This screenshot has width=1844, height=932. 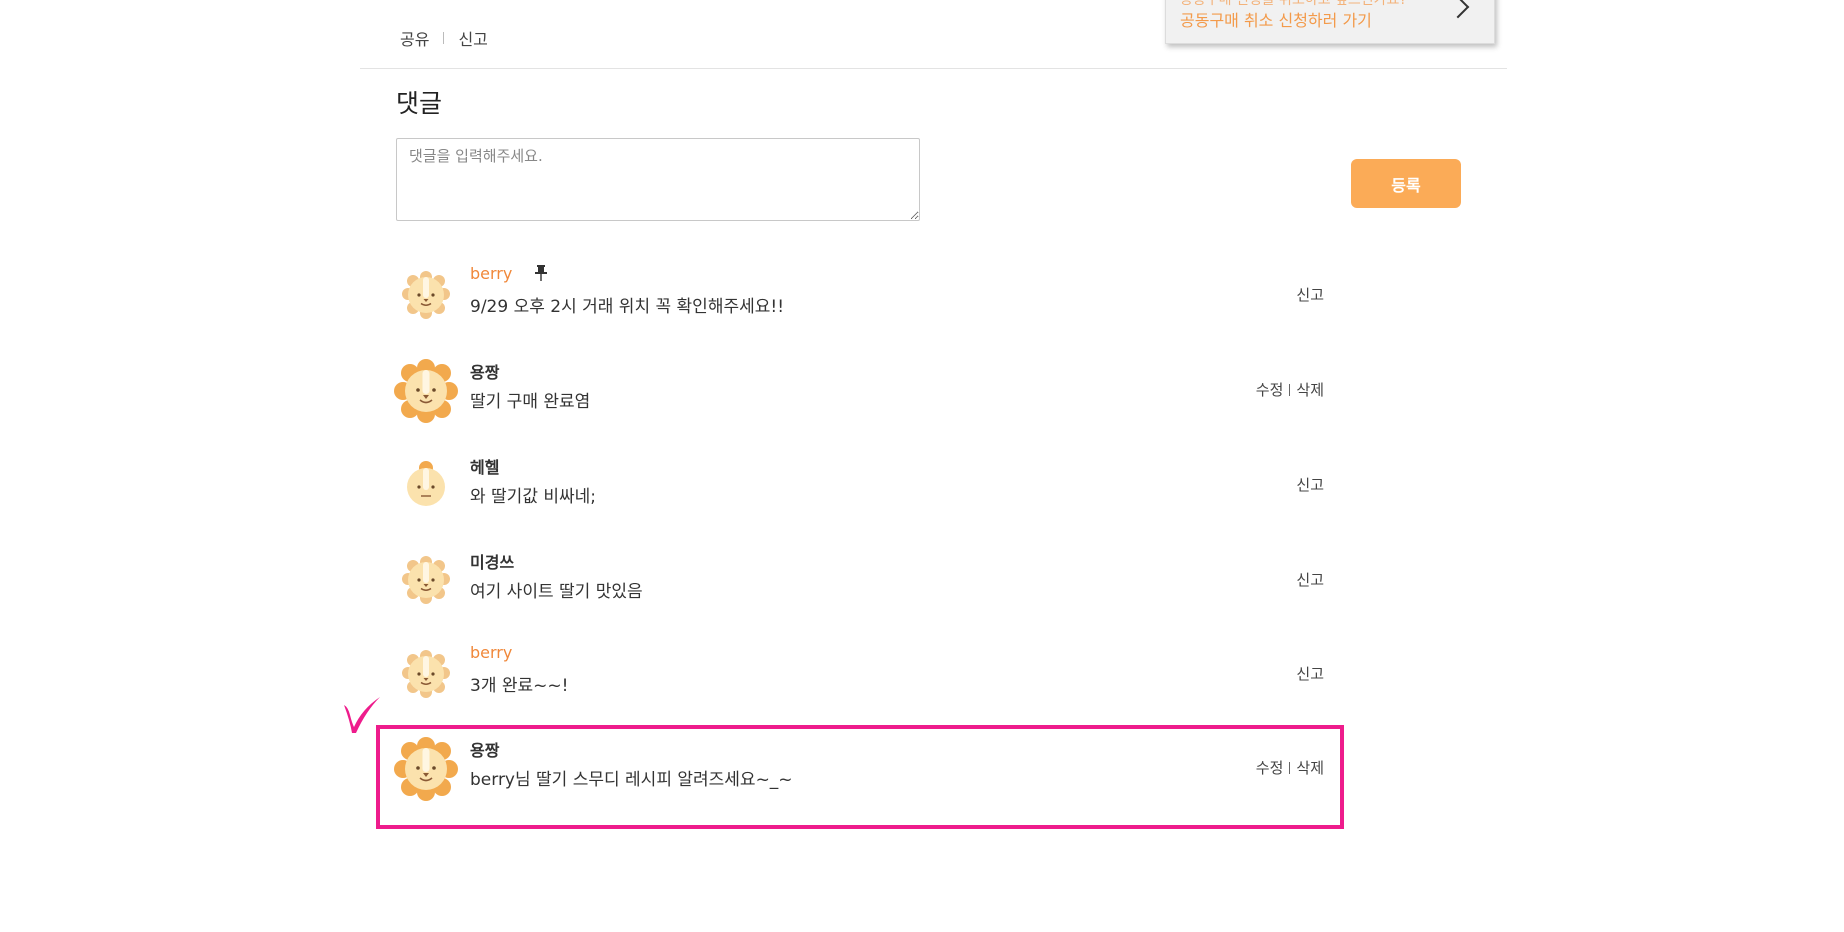 I want to click on report-post-link: 신고, so click(x=472, y=38).